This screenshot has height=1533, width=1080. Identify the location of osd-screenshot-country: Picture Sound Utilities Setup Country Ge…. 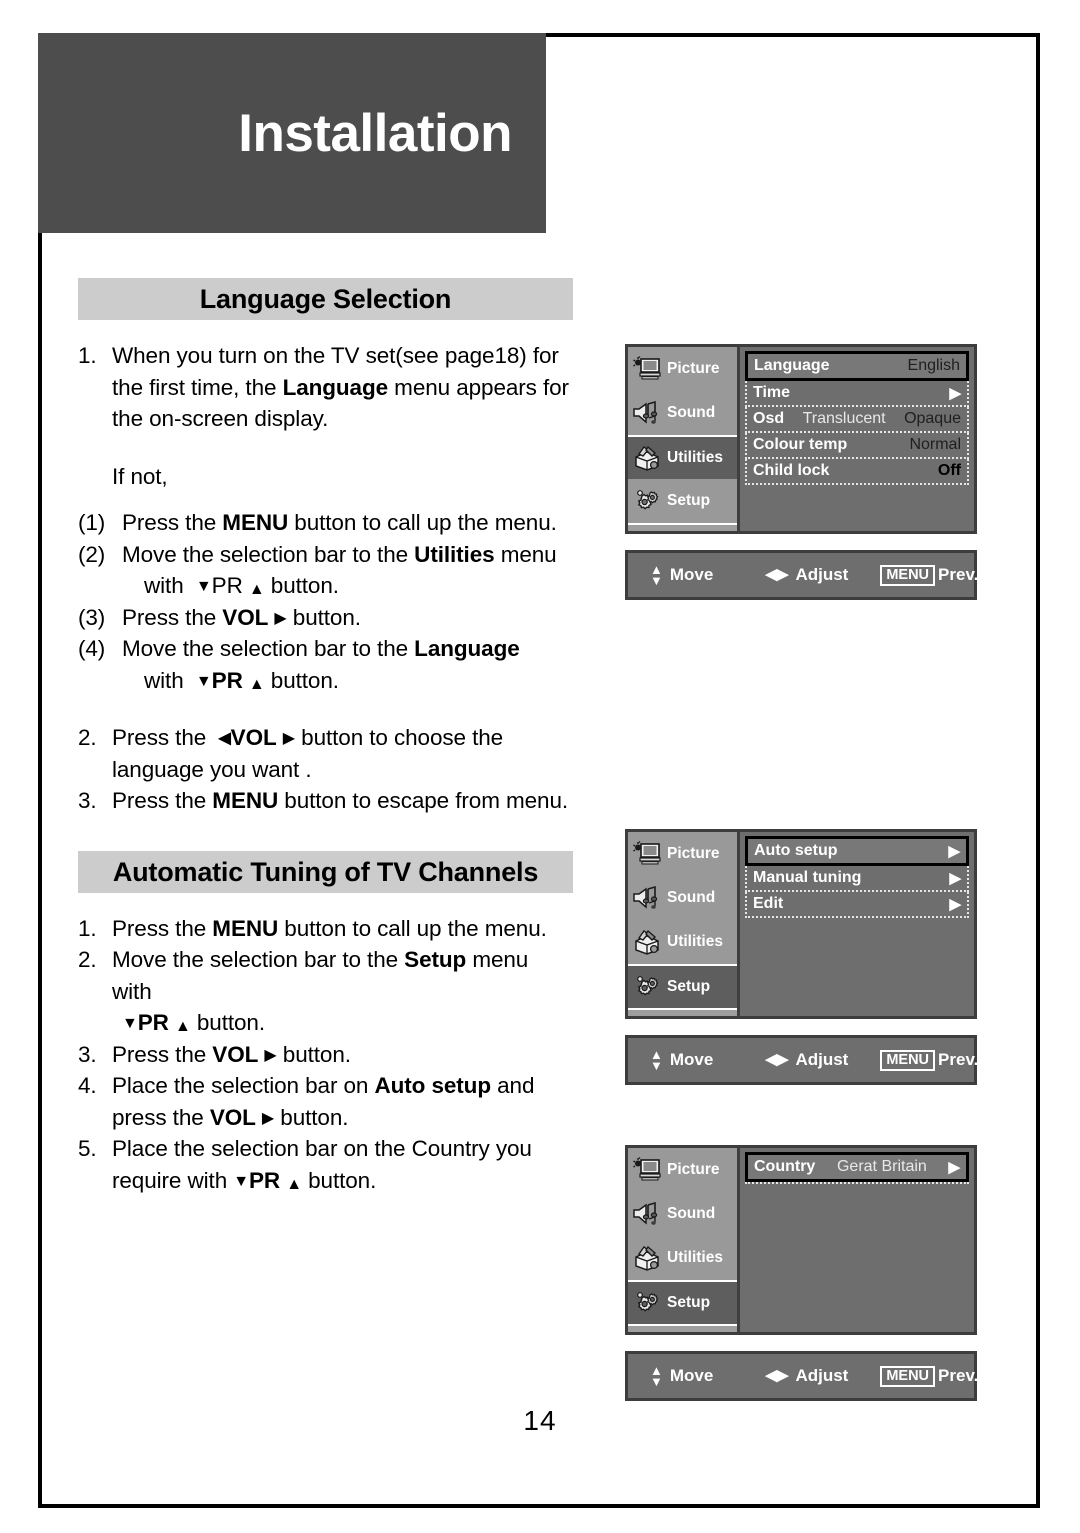
(802, 1273).